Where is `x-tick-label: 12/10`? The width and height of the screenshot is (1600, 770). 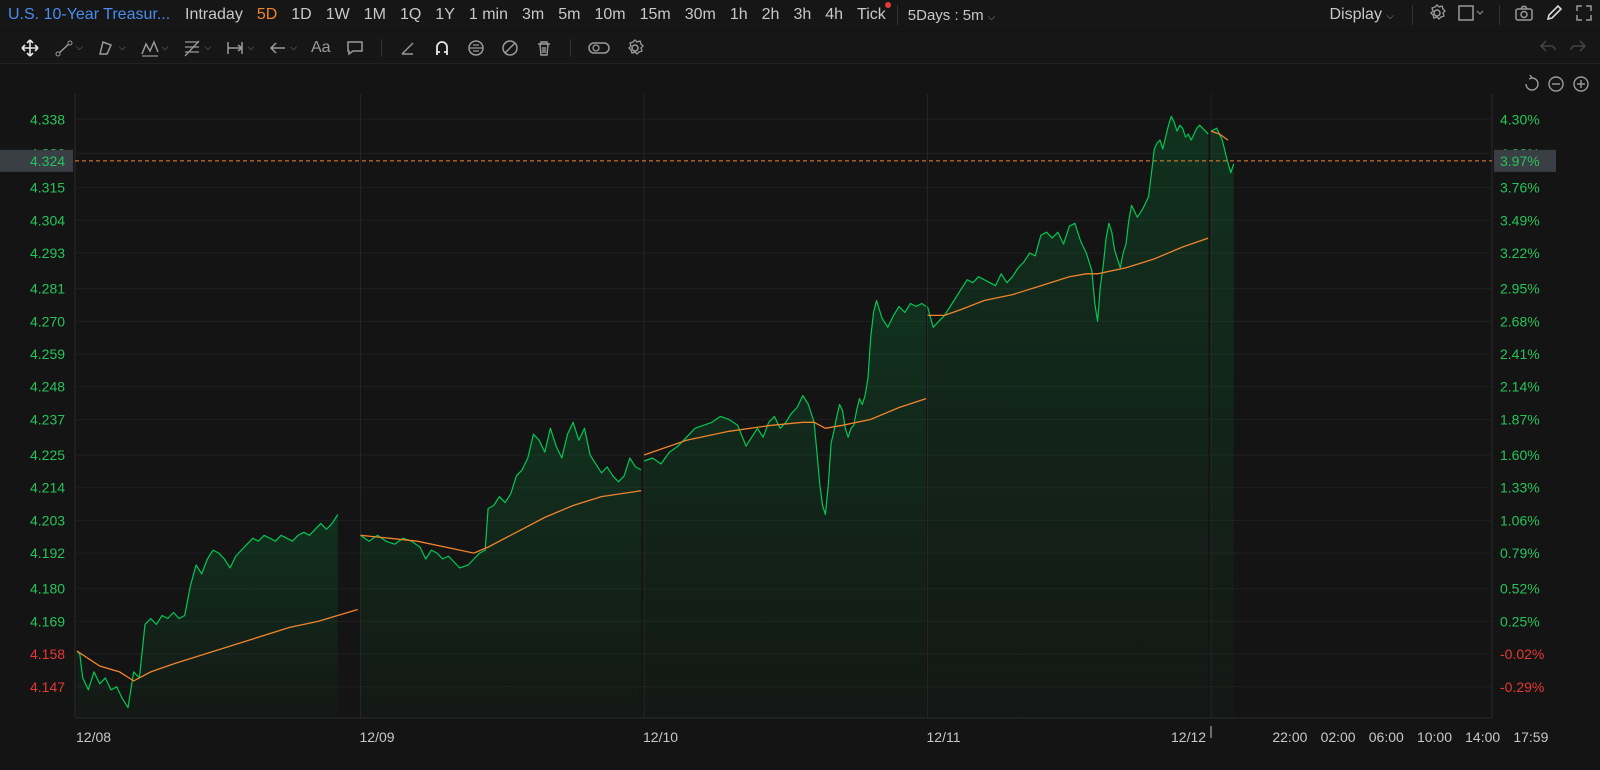 x-tick-label: 12/10 is located at coordinates (660, 737).